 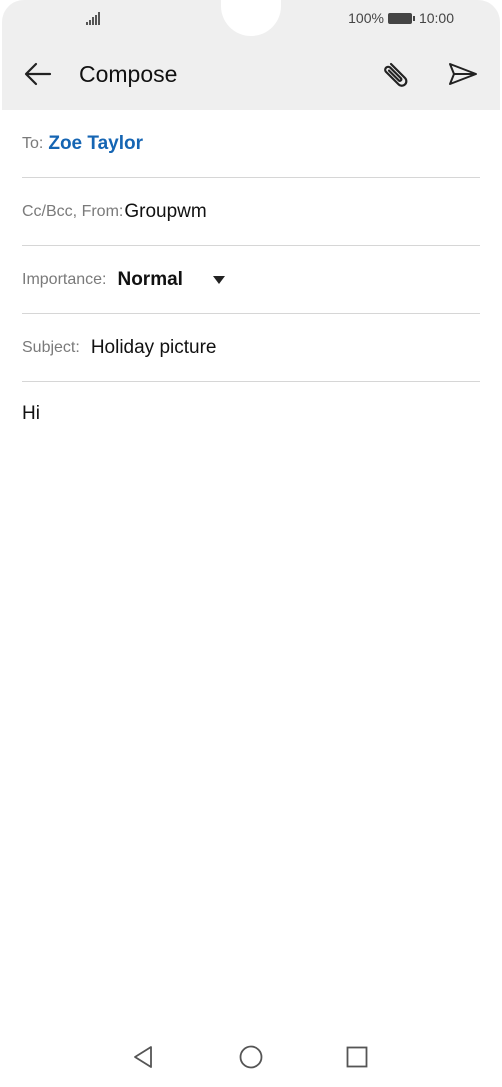 What do you see at coordinates (251, 212) in the screenshot?
I see `cc-bcc-from-row: Cc/Bcc, From: Groupwm` at bounding box center [251, 212].